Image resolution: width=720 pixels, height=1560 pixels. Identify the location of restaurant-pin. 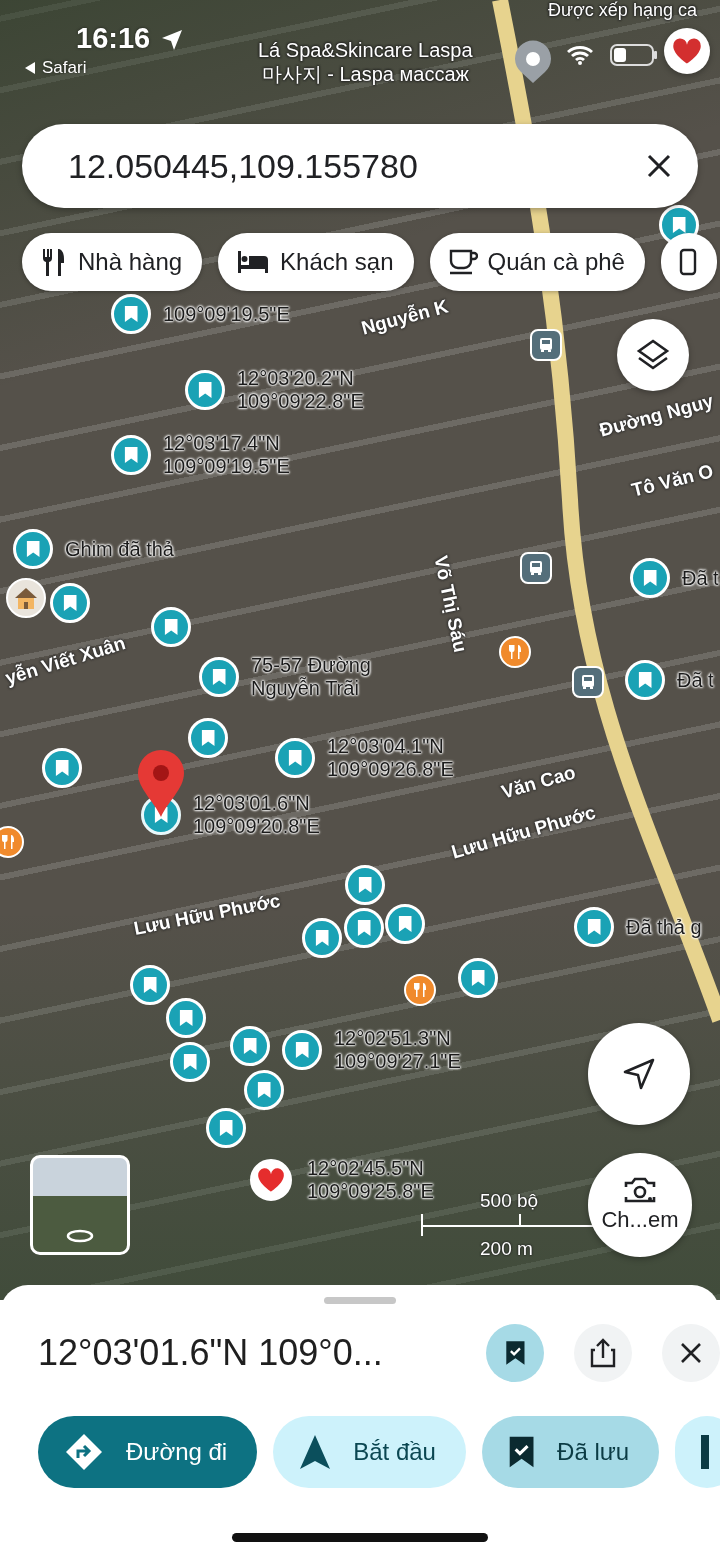
(12, 842).